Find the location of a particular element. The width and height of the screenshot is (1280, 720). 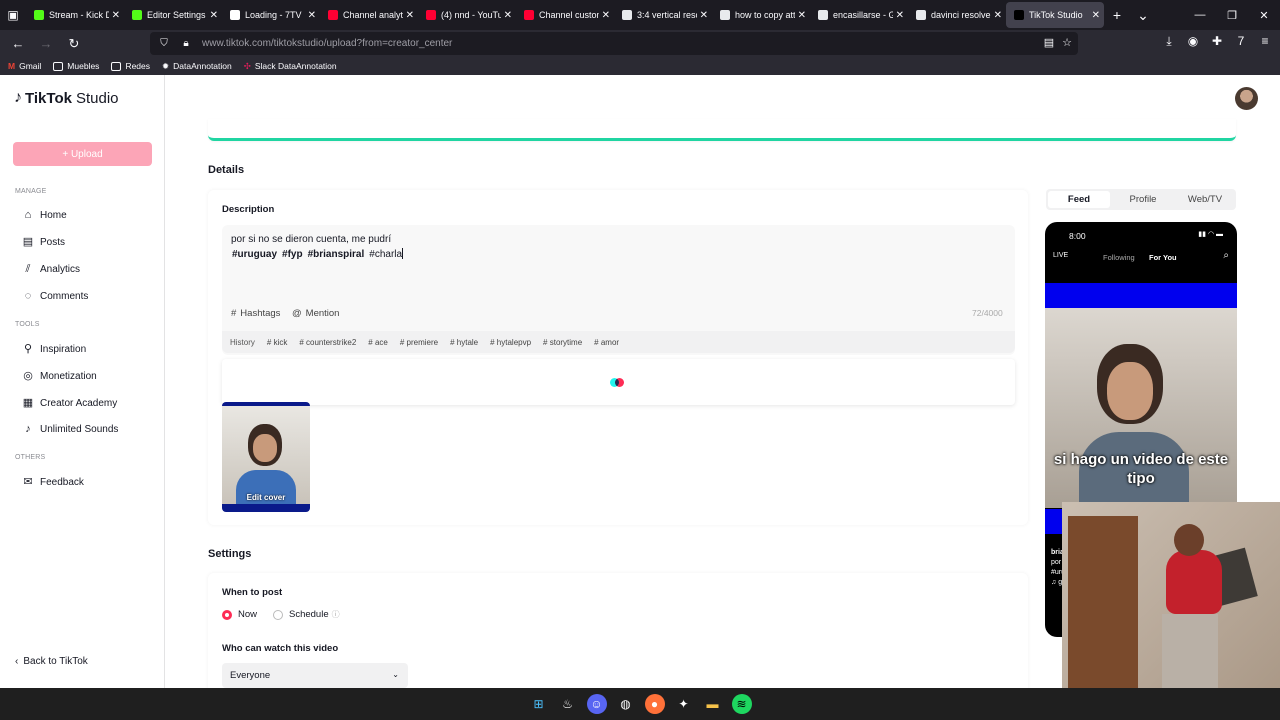

bookmark-muebles: Muebles is located at coordinates (76, 66).